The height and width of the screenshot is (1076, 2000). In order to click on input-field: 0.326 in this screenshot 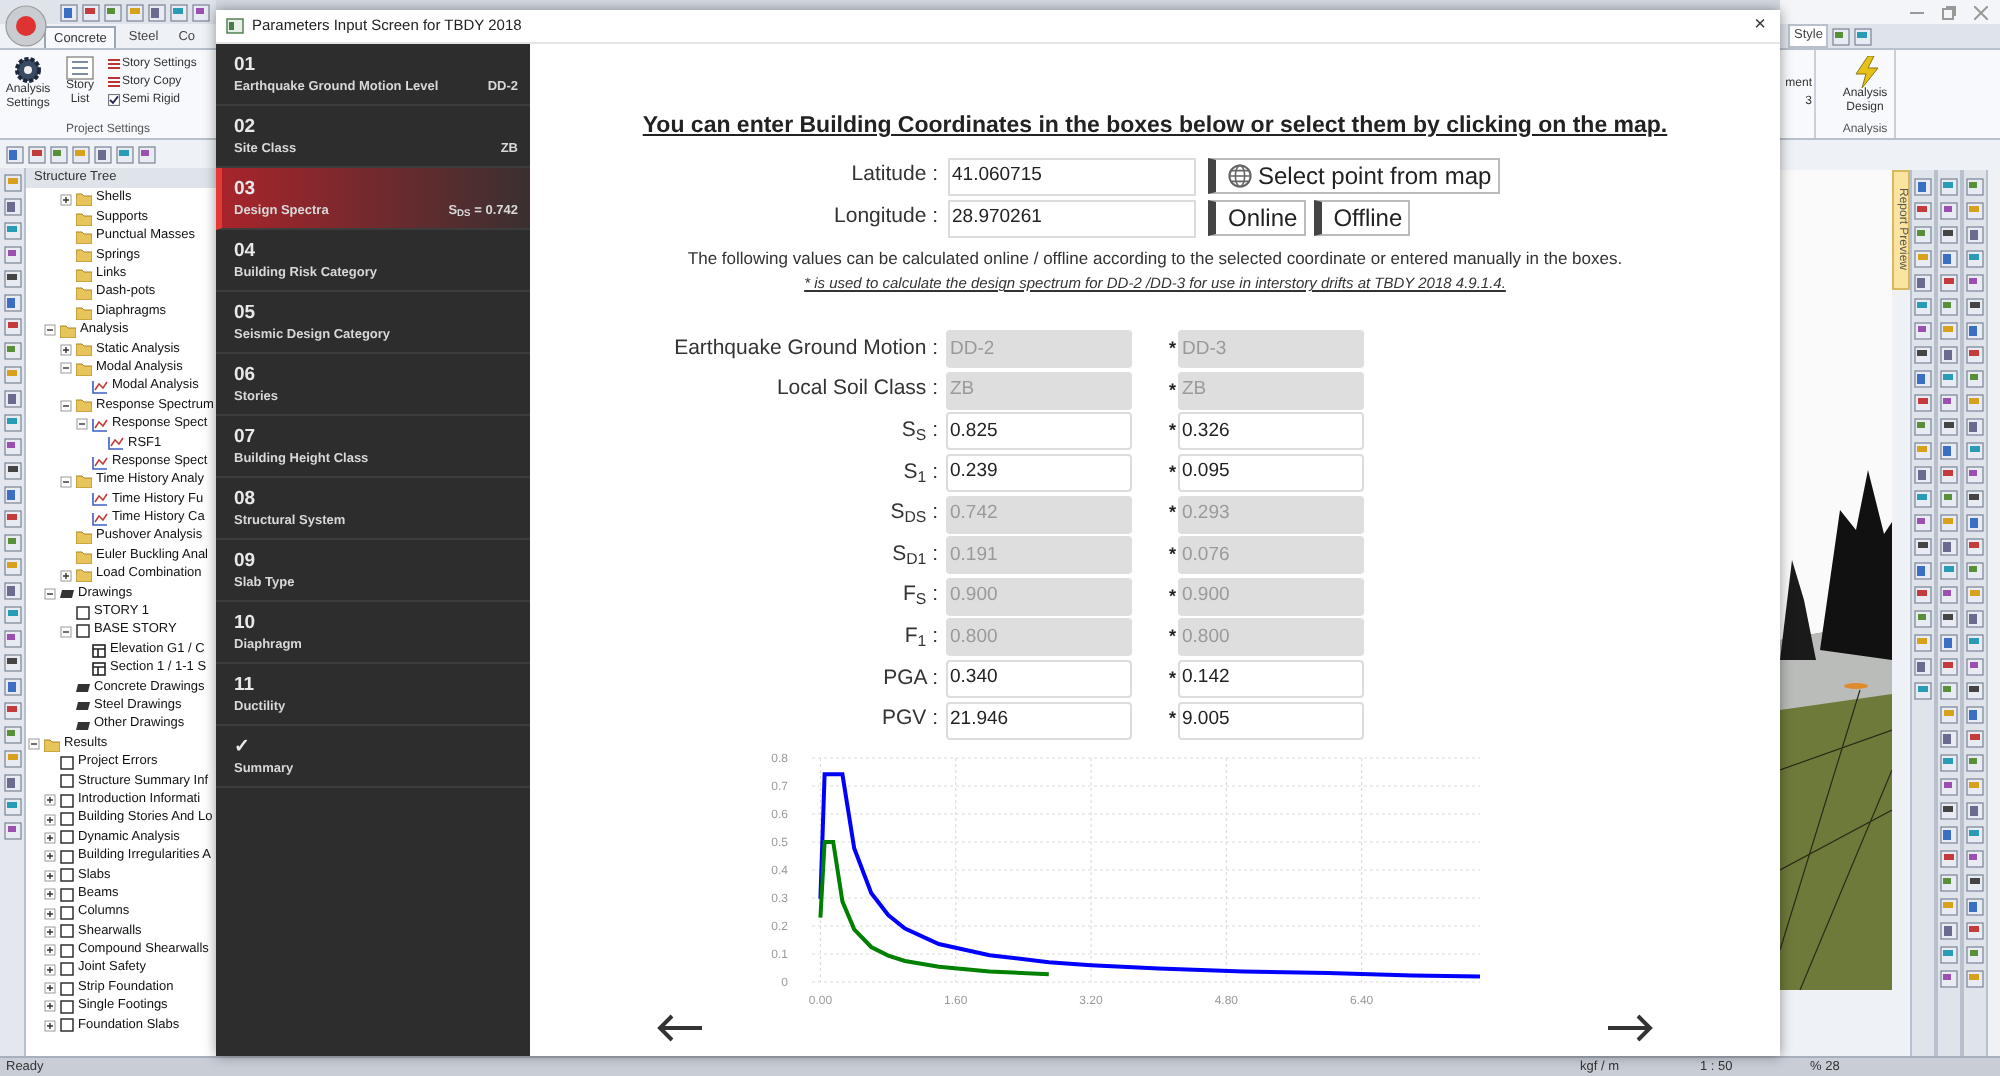, I will do `click(1271, 431)`.